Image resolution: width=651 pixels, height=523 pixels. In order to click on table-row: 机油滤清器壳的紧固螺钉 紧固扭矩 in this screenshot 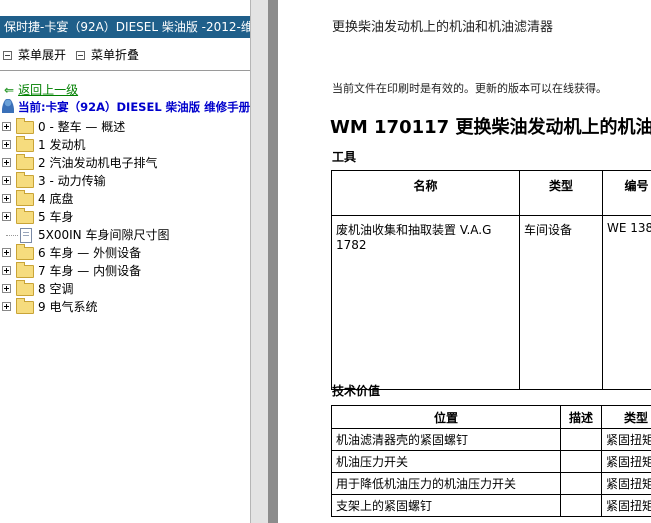, I will do `click(491, 439)`.